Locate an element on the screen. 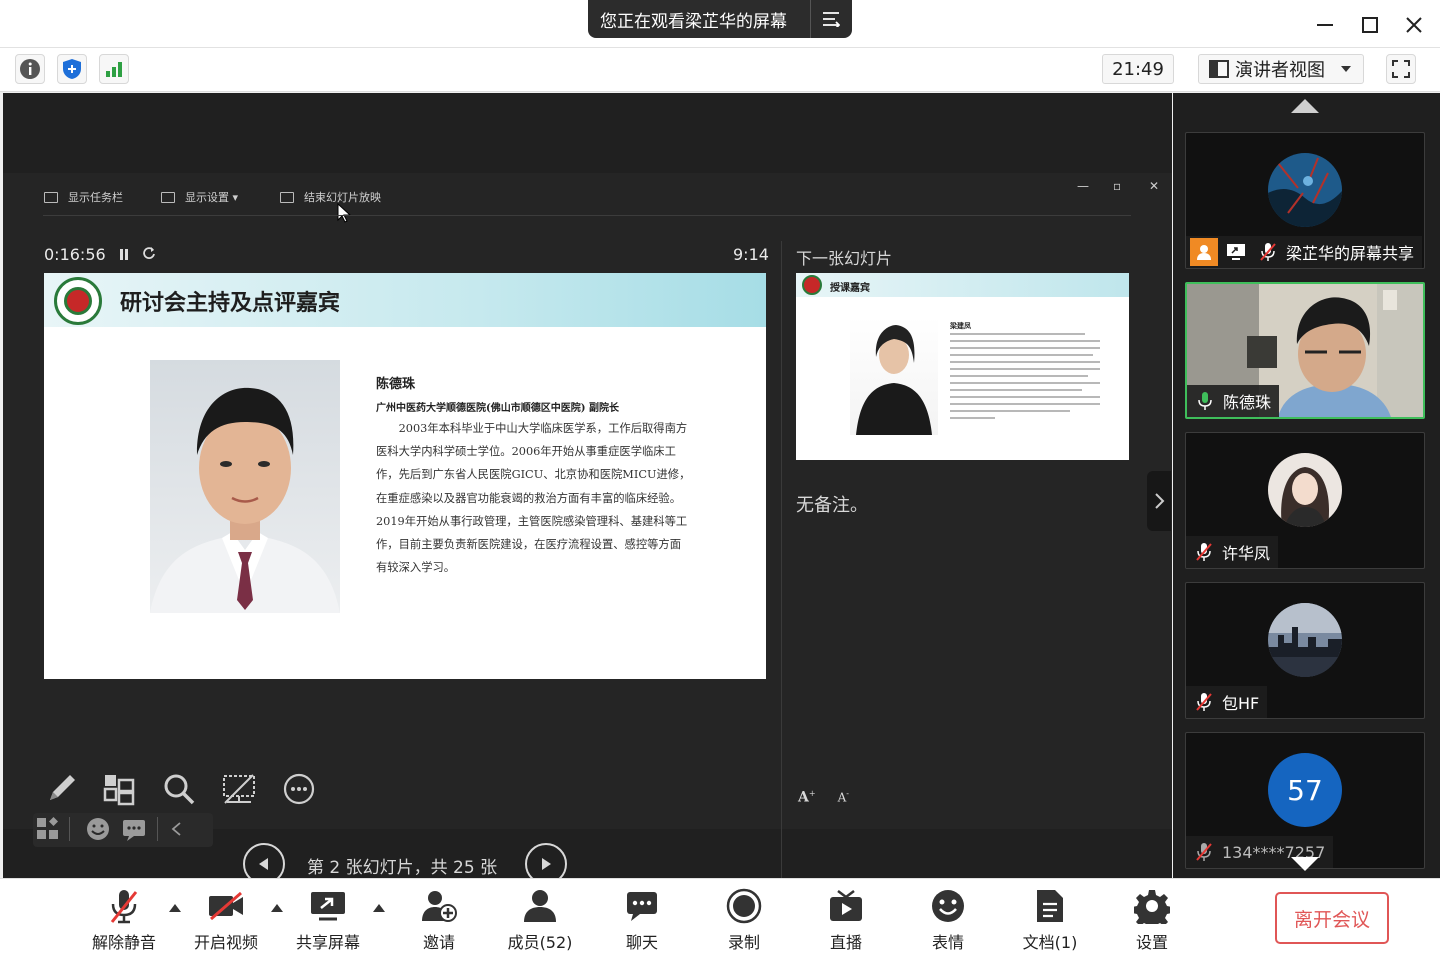  participant-tile: 57 134****7257 is located at coordinates (1305, 800).